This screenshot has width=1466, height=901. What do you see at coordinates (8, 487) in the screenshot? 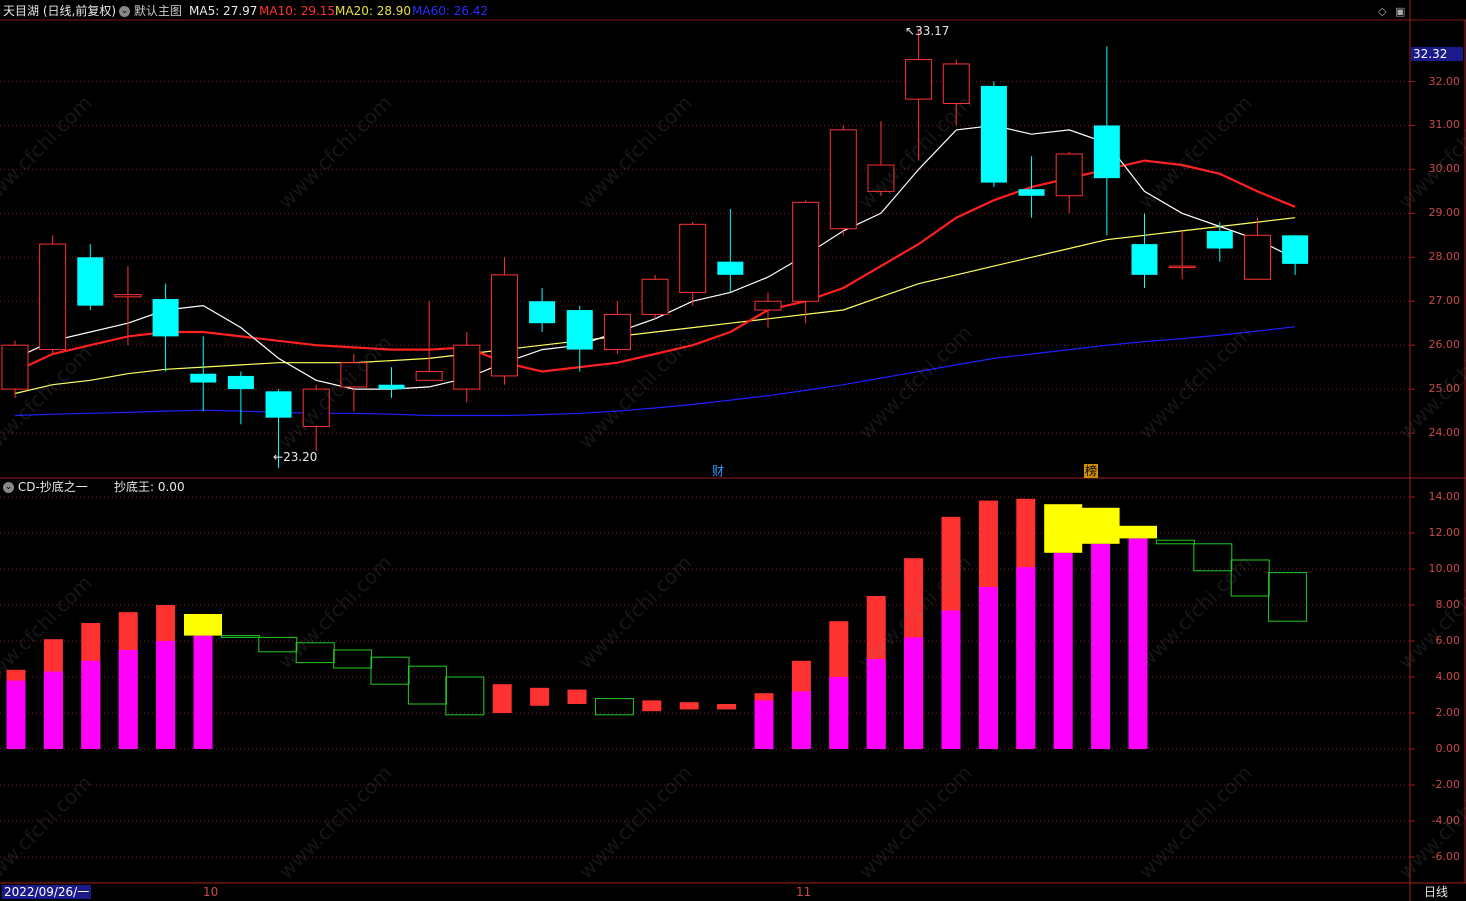
I see `circle-chevron-icon: ⌄` at bounding box center [8, 487].